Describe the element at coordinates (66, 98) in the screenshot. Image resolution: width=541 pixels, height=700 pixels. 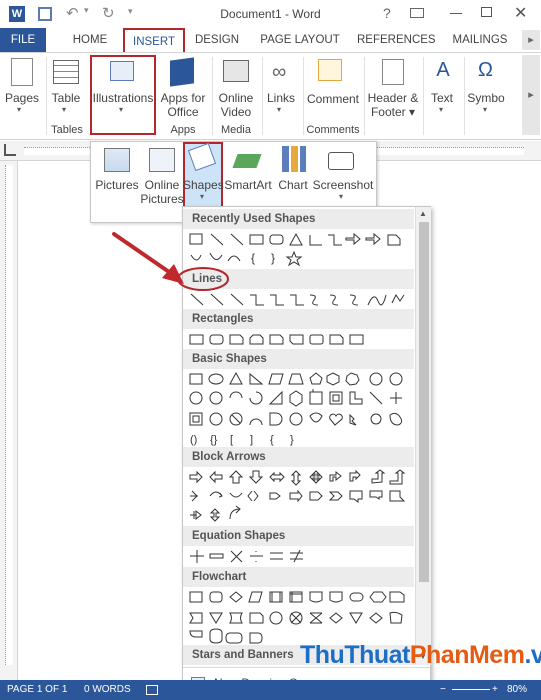
I see `table-button: Table` at that location.